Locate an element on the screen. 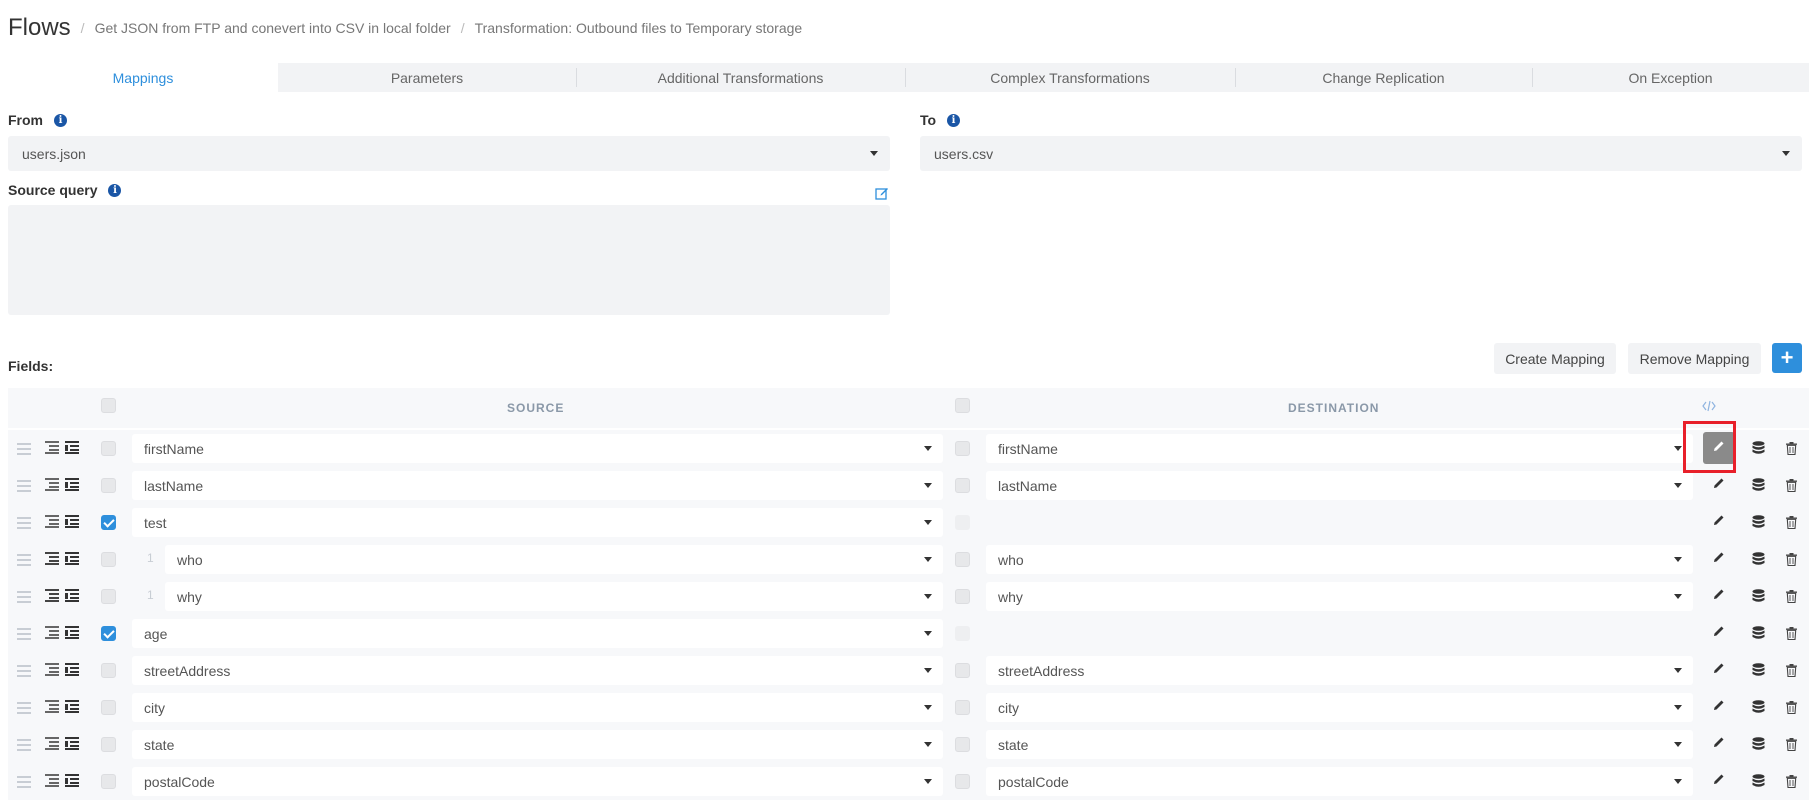 Image resolution: width=1809 pixels, height=807 pixels. to-select: users.csv is located at coordinates (1361, 153).